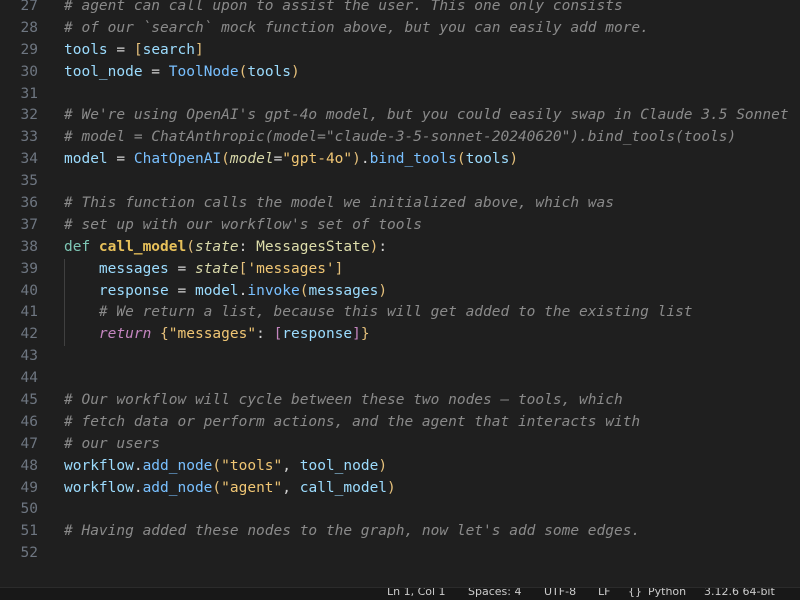 The image size is (800, 600). What do you see at coordinates (116, 290) in the screenshot?
I see `code-token: response` at bounding box center [116, 290].